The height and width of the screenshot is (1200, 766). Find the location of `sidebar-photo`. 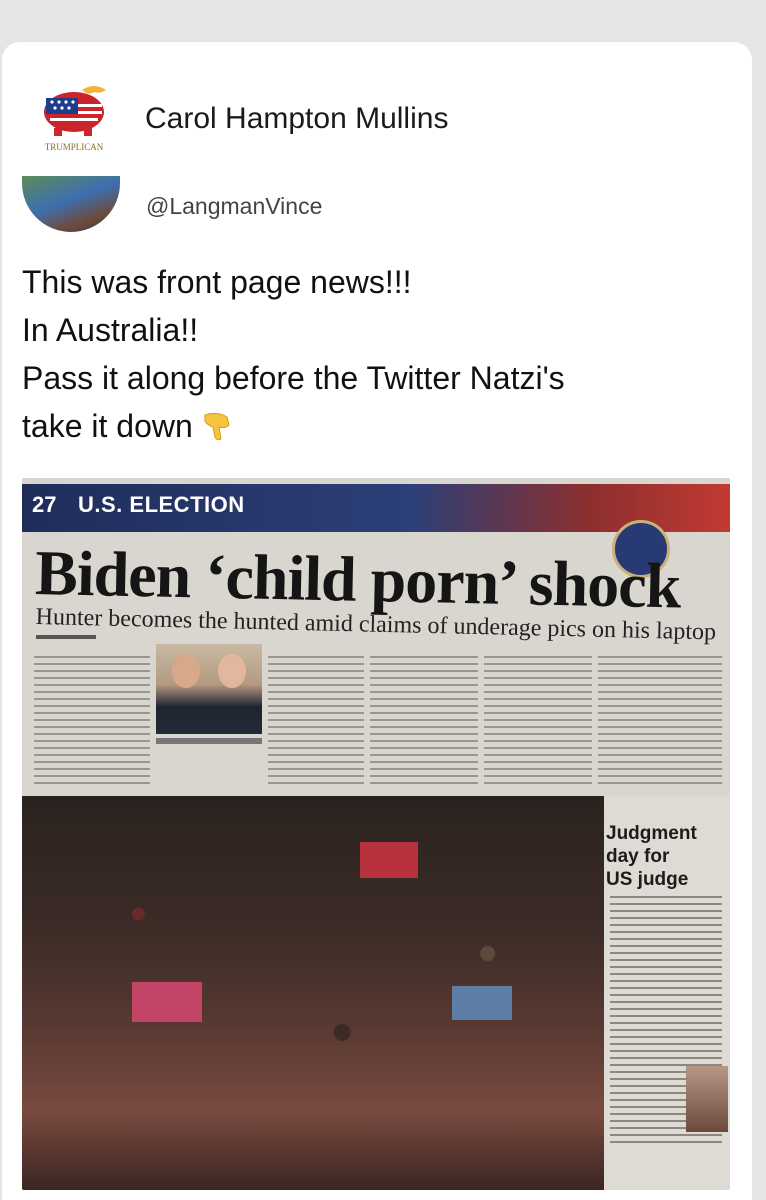

sidebar-photo is located at coordinates (707, 1099).